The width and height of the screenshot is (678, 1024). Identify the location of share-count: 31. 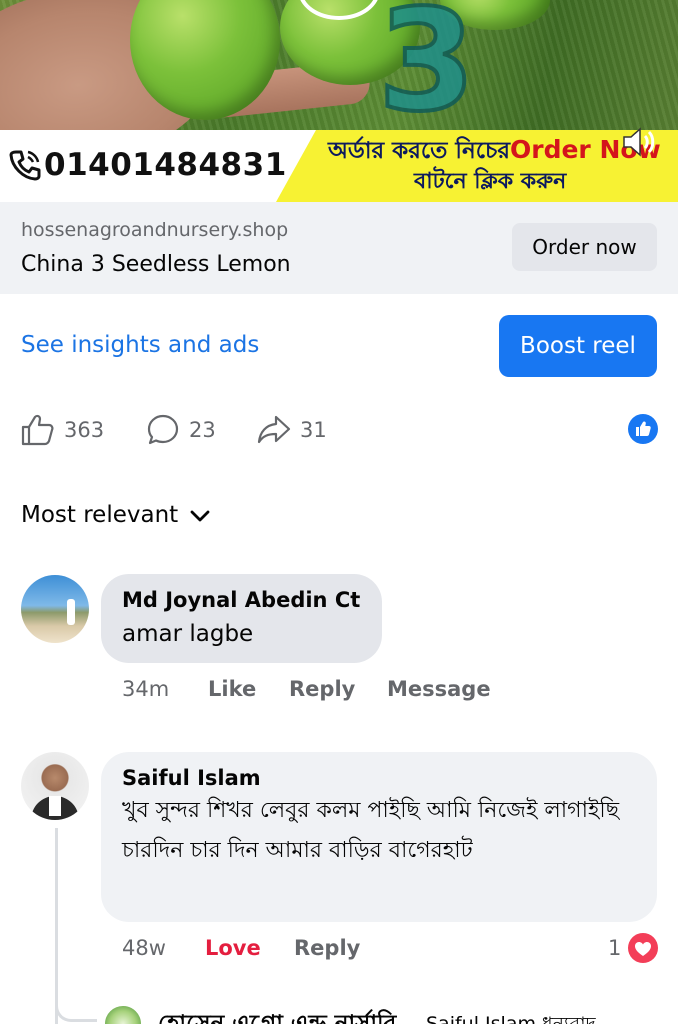
(313, 430).